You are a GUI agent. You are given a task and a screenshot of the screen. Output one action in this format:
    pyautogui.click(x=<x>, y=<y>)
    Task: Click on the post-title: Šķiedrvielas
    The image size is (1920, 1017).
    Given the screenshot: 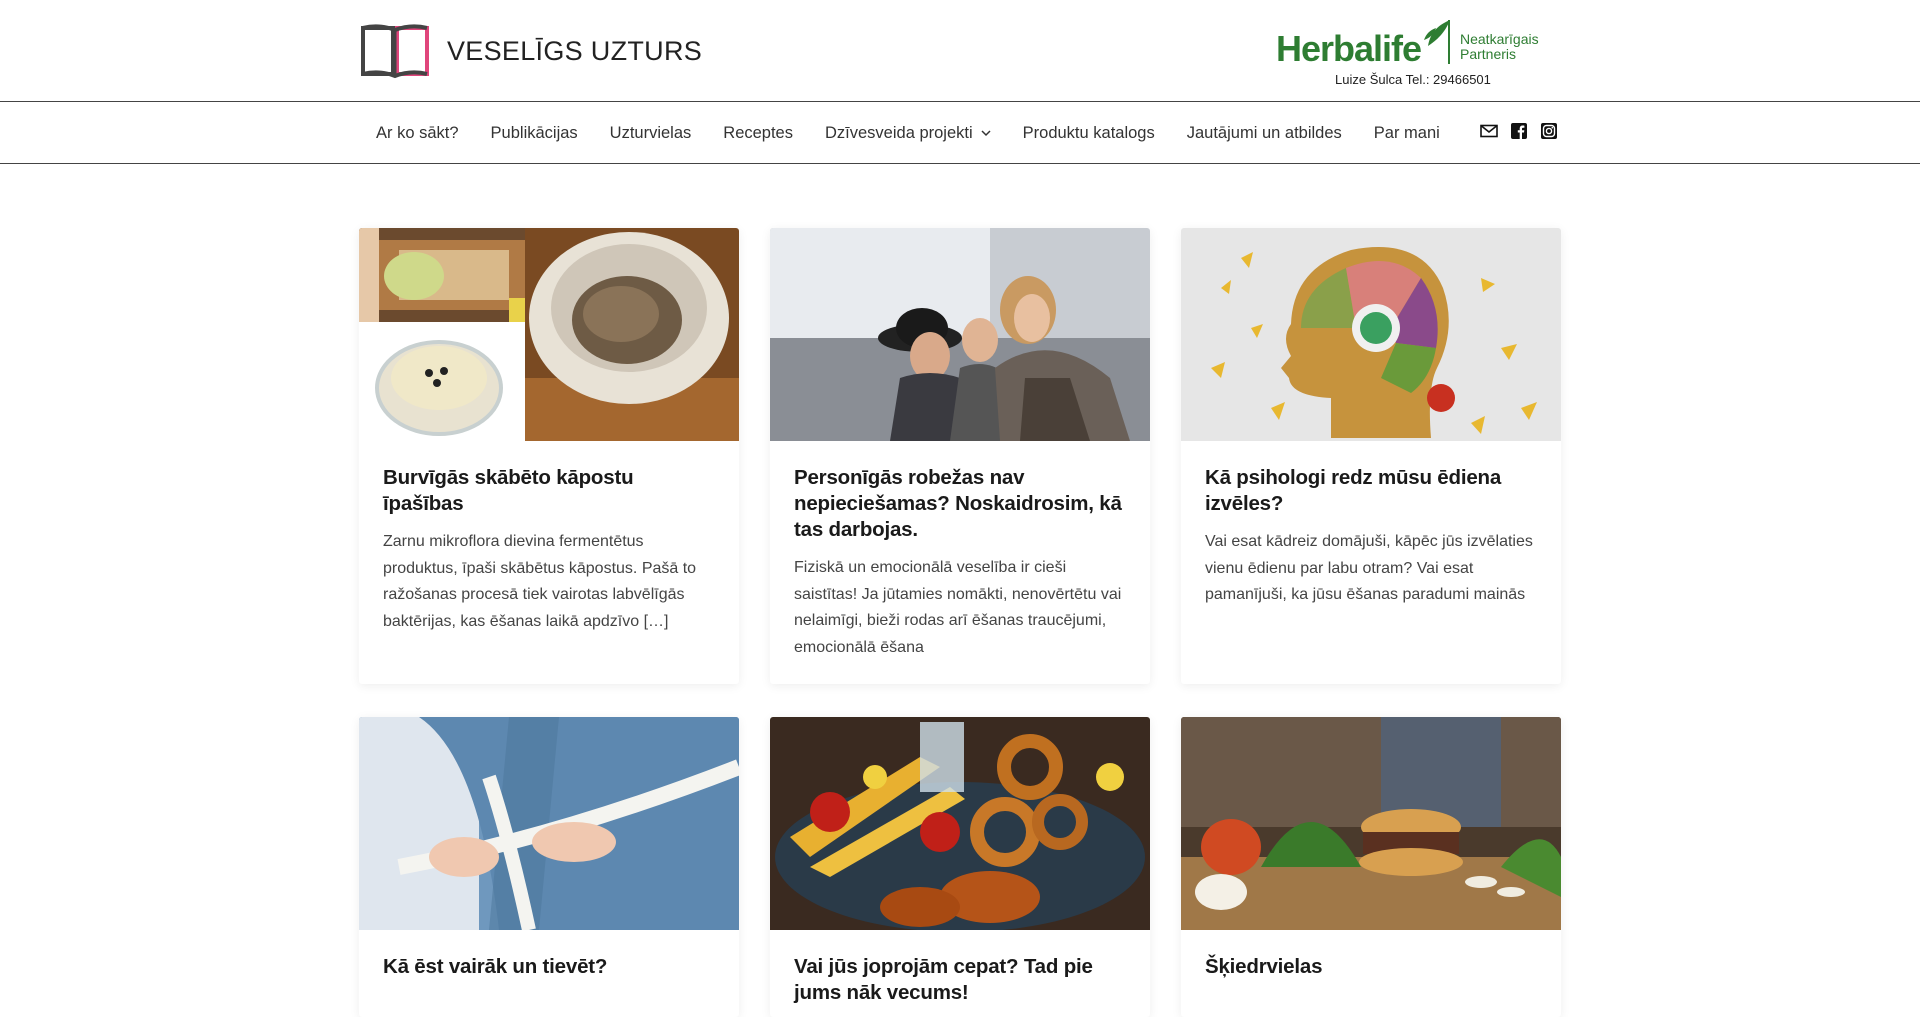 What is the action you would take?
    pyautogui.click(x=1371, y=967)
    